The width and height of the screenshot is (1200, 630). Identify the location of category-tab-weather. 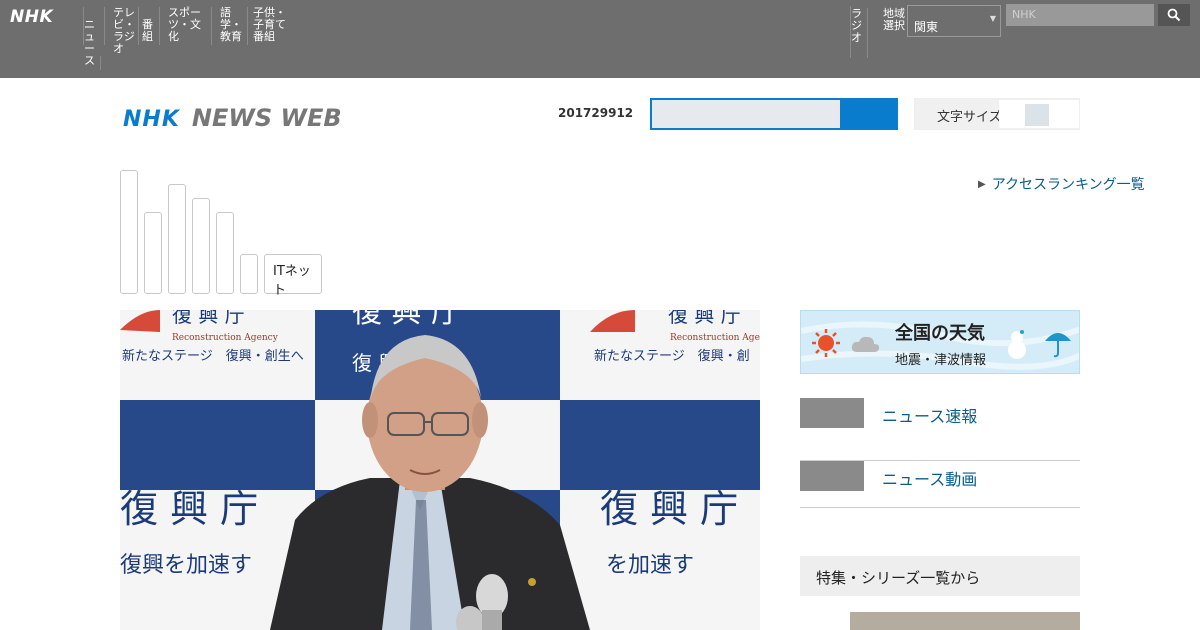
(153, 253).